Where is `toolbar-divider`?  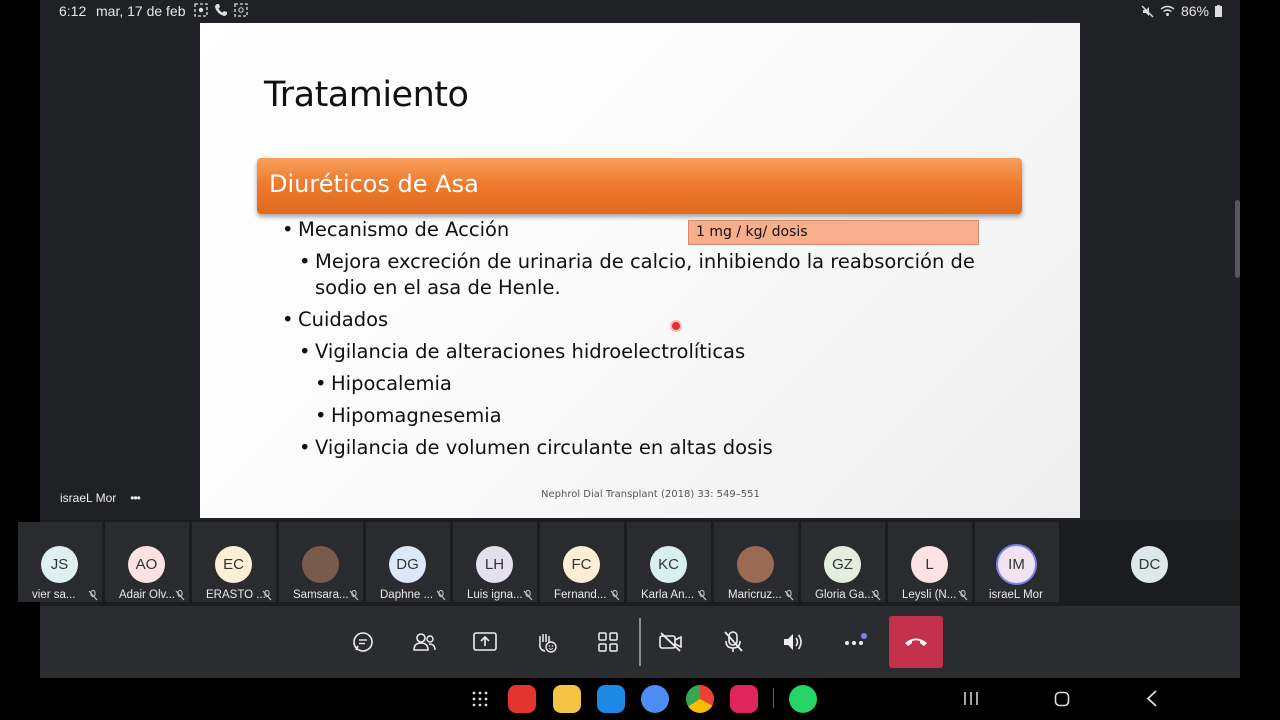
toolbar-divider is located at coordinates (640, 642).